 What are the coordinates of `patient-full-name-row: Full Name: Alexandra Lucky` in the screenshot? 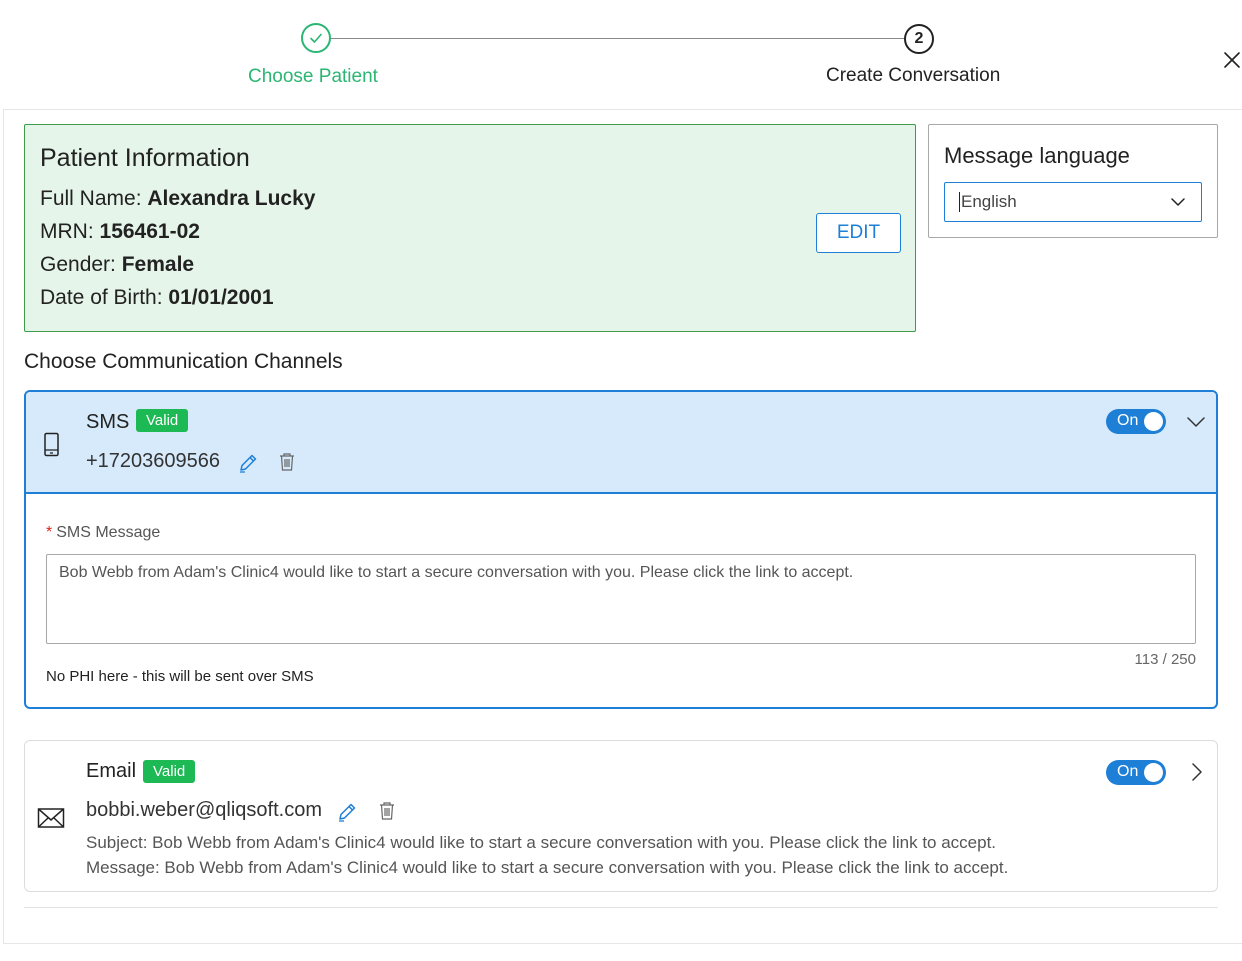 It's located at (177, 199).